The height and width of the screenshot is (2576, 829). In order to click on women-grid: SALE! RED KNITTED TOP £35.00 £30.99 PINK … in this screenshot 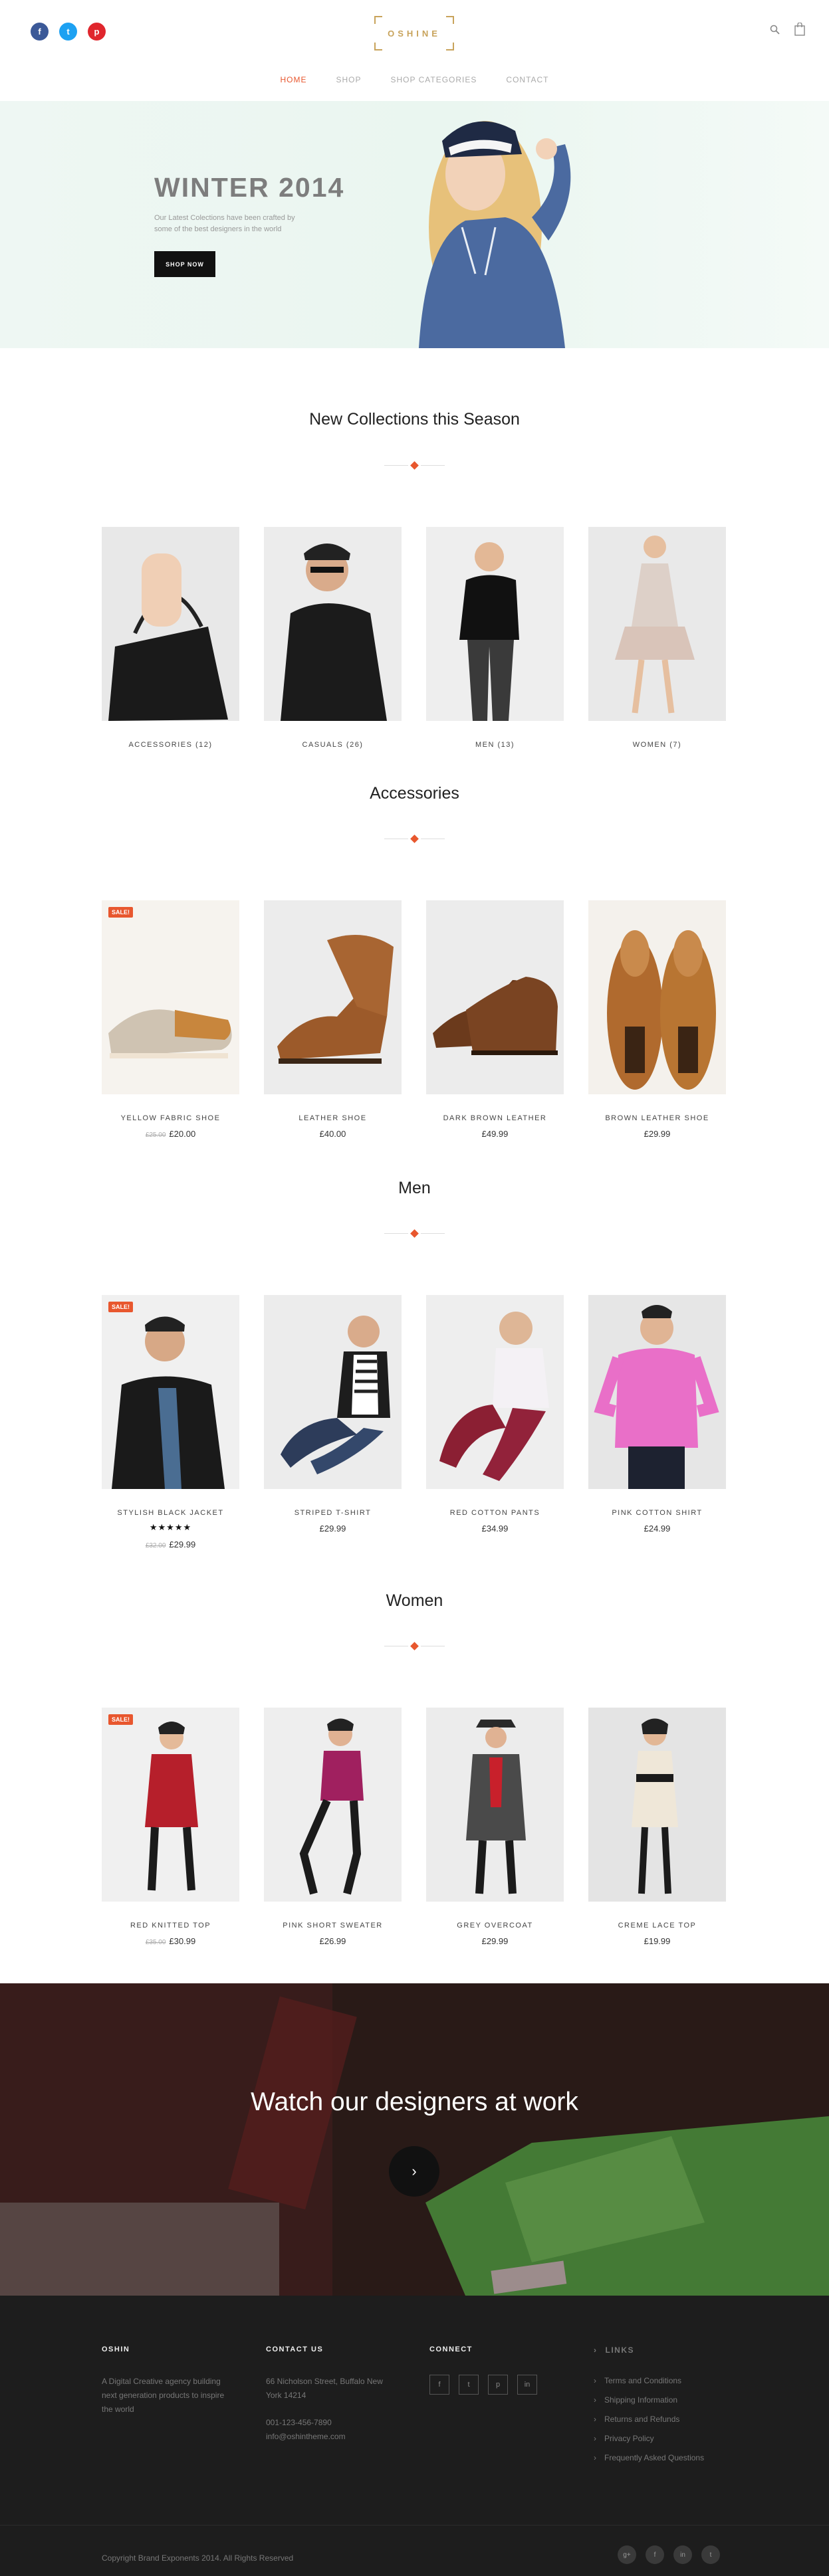, I will do `click(414, 1827)`.